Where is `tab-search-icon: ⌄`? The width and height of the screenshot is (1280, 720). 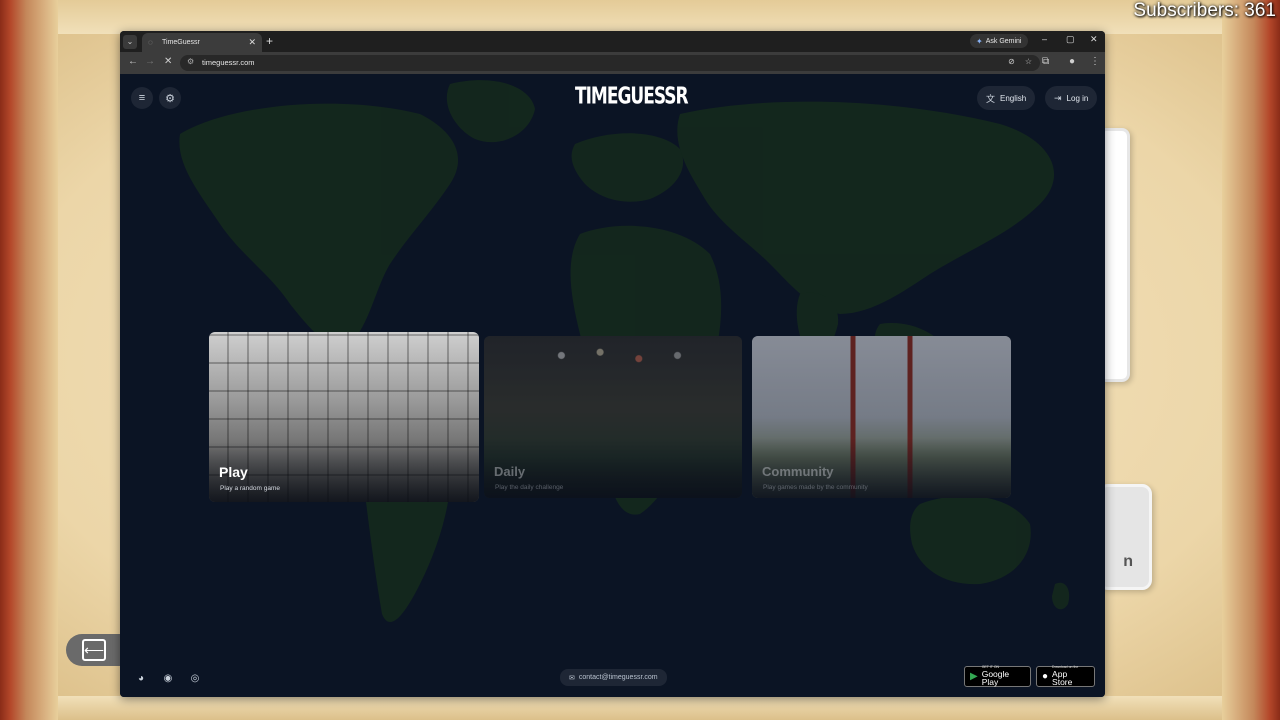
tab-search-icon: ⌄ is located at coordinates (130, 41).